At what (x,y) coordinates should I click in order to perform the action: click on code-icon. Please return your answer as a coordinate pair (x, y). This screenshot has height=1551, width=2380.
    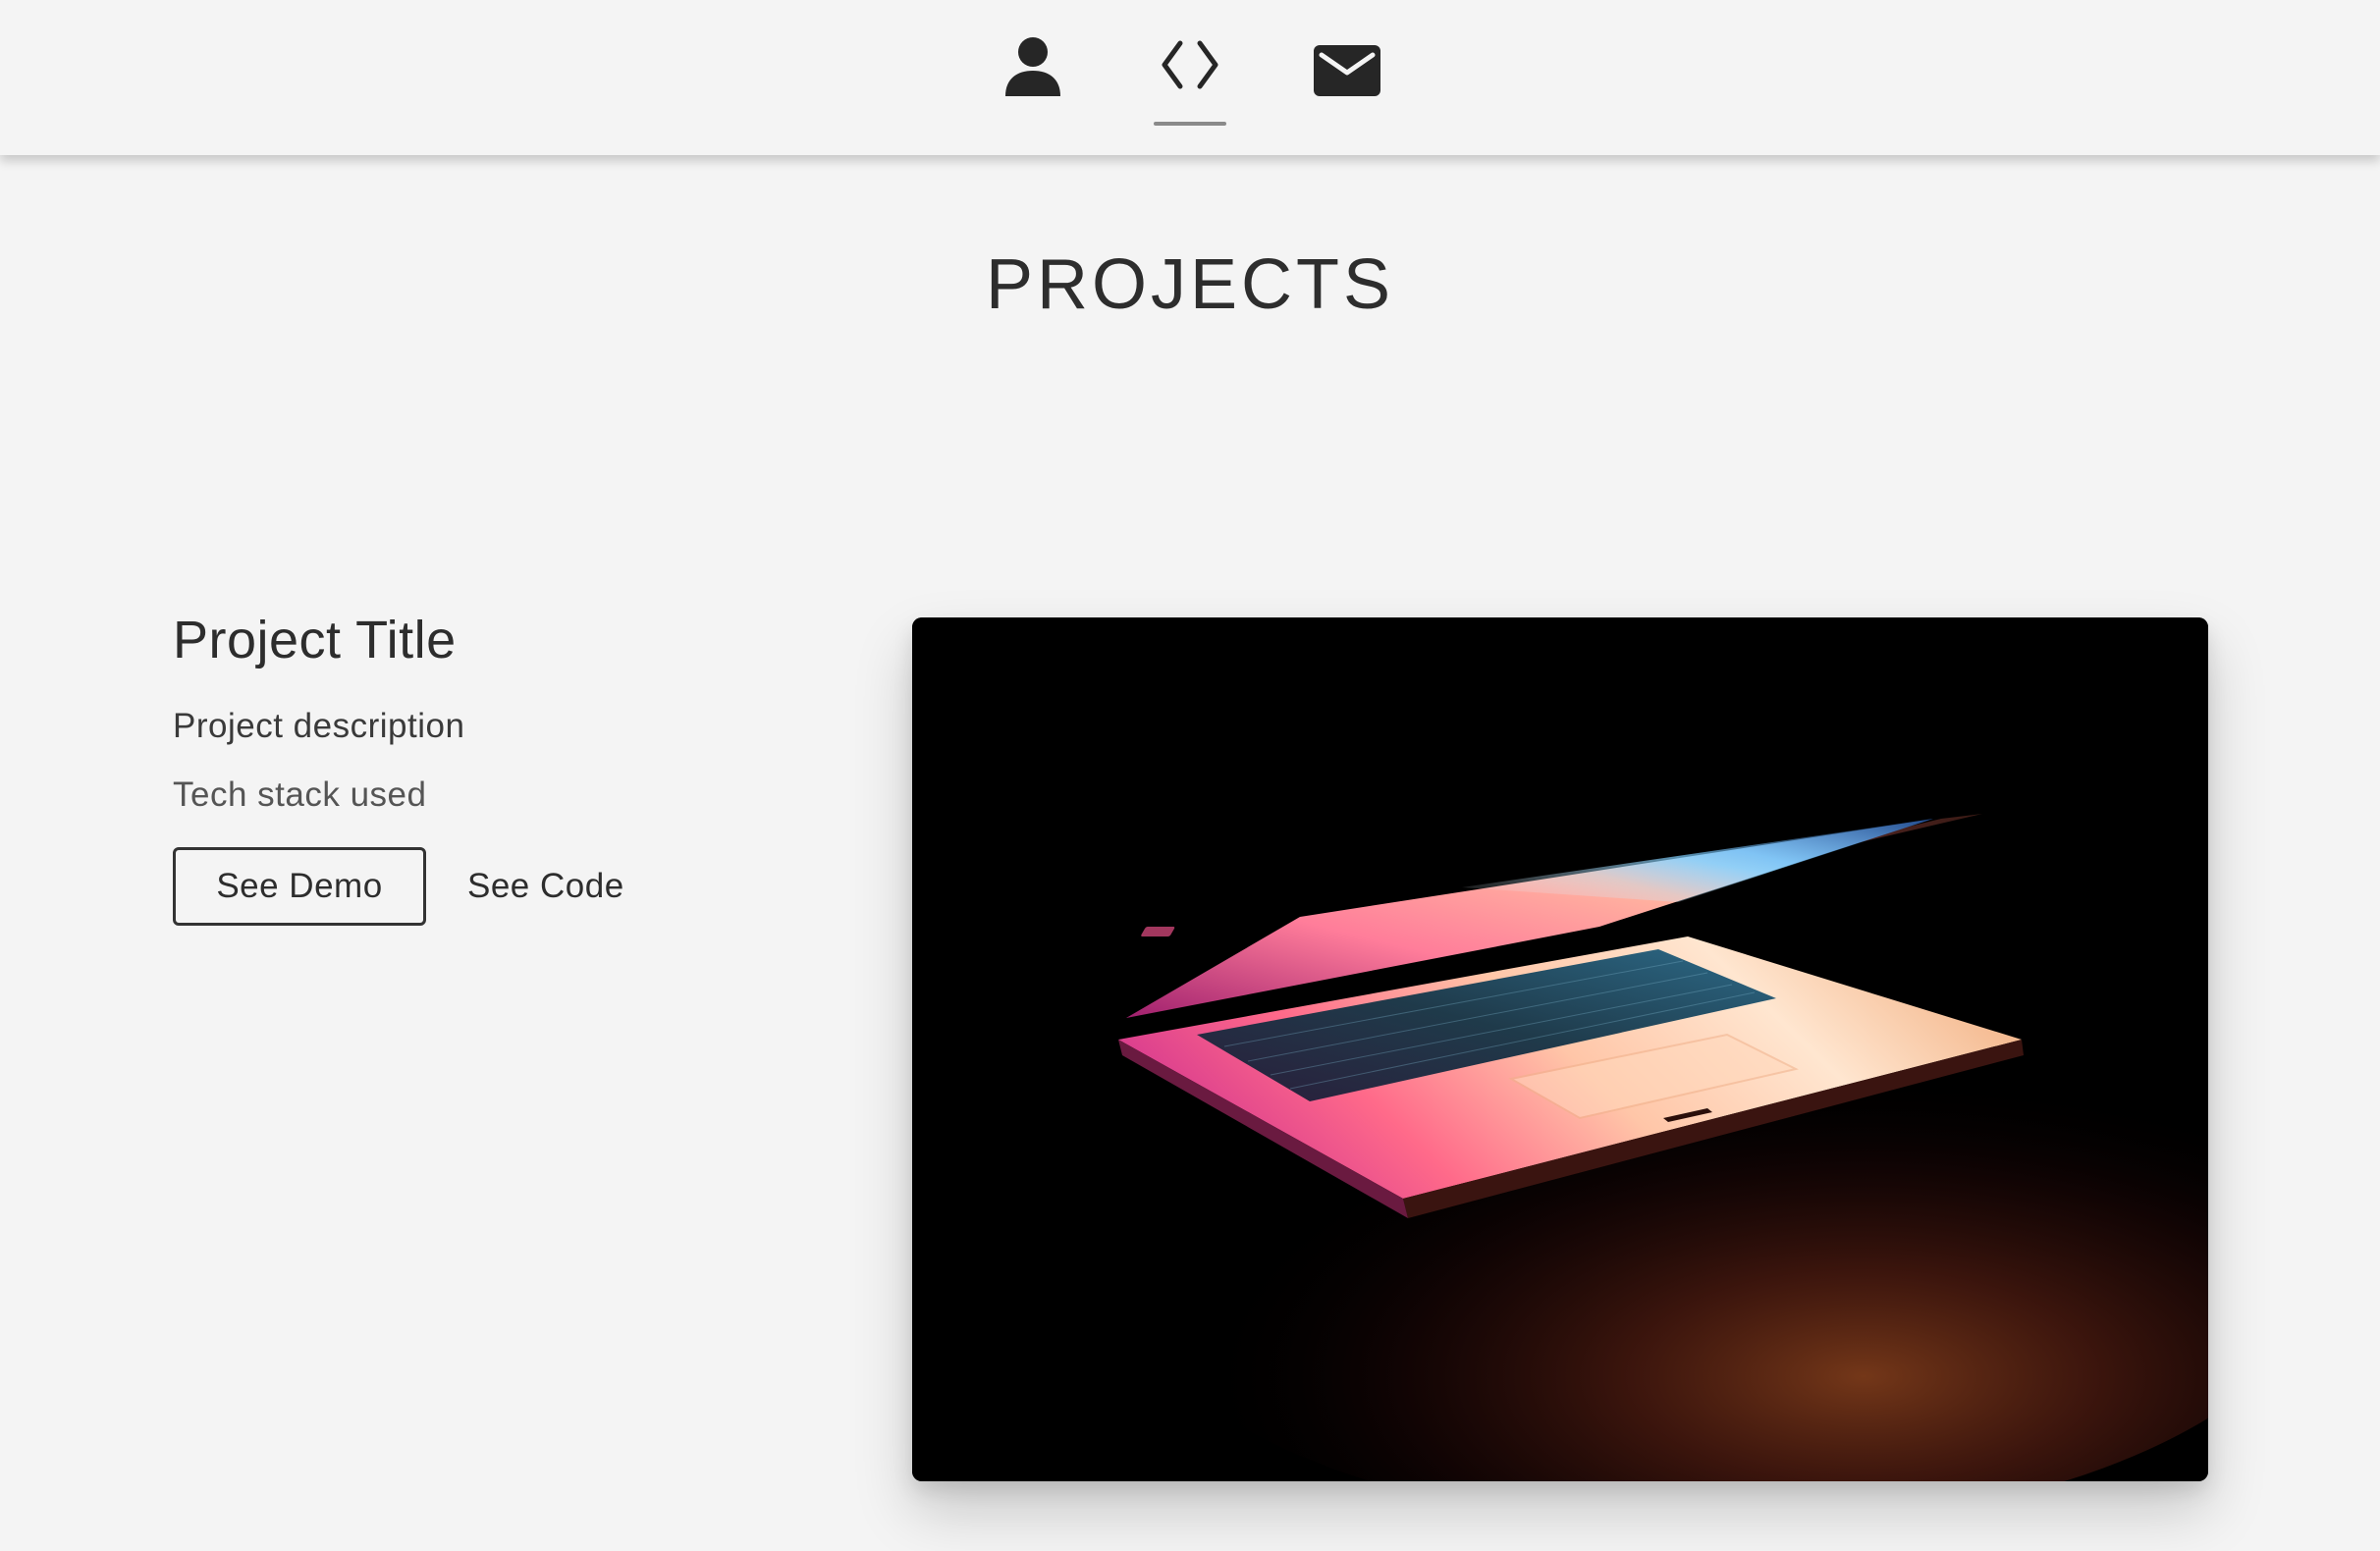
    Looking at the image, I should click on (1190, 64).